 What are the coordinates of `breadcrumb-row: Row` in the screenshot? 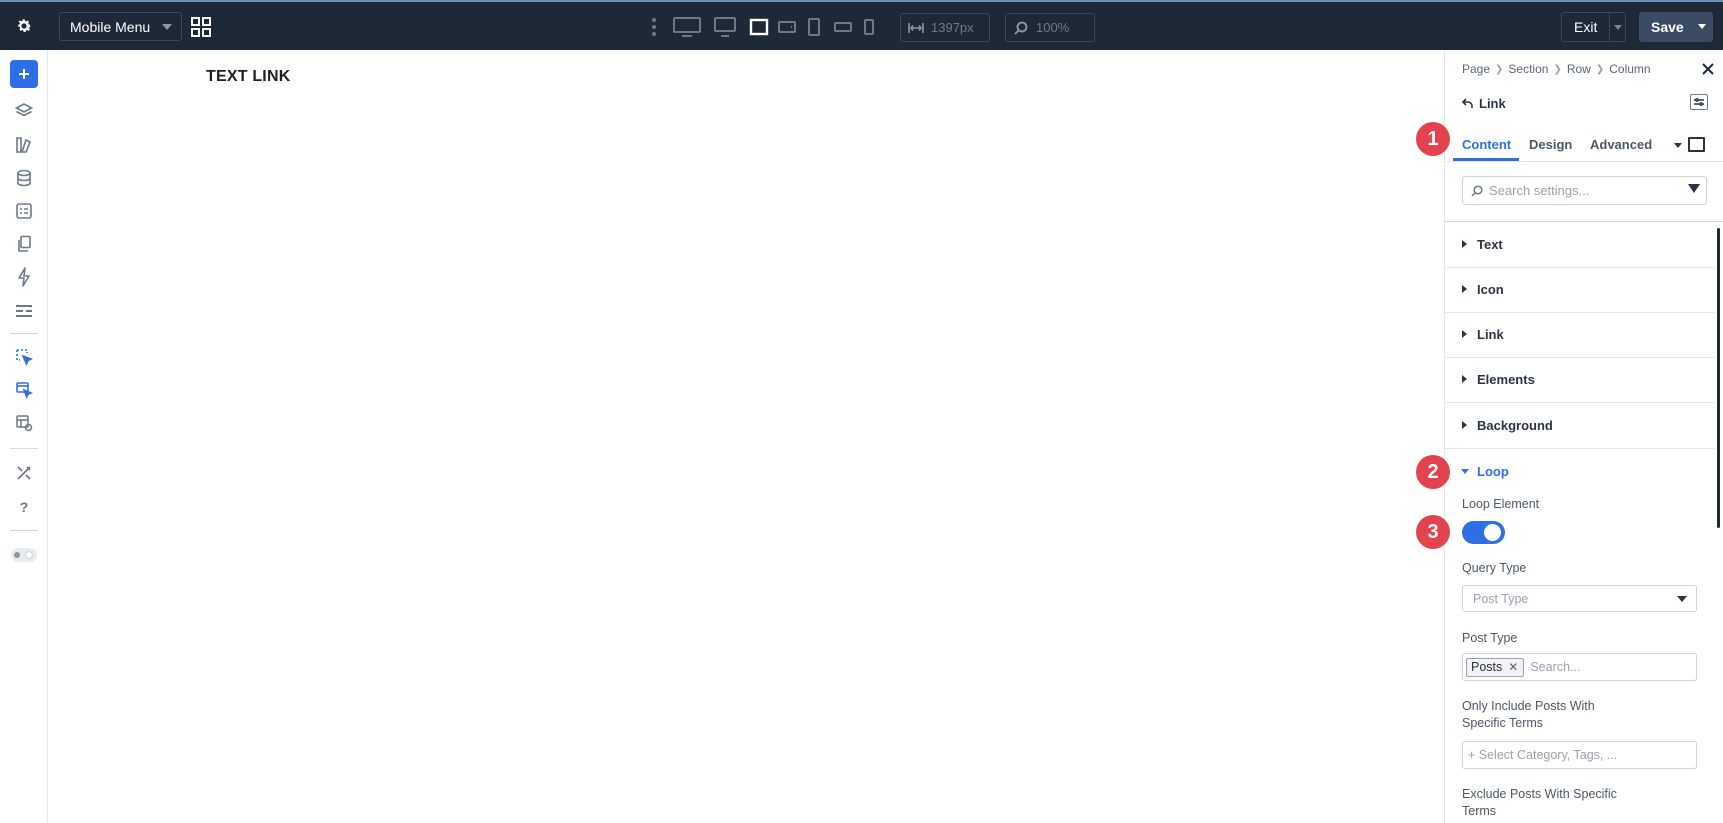 It's located at (1579, 69).